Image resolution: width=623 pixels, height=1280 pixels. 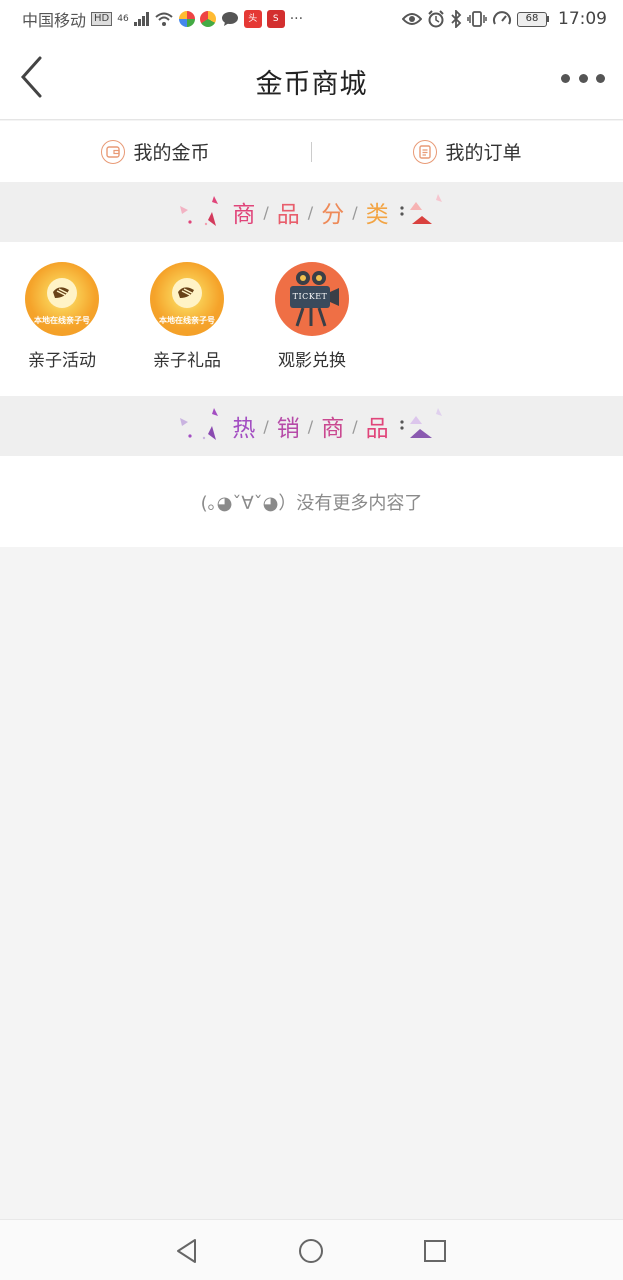 I want to click on category-section-title: 商 / 品 / 分 / 类, so click(x=311, y=212).